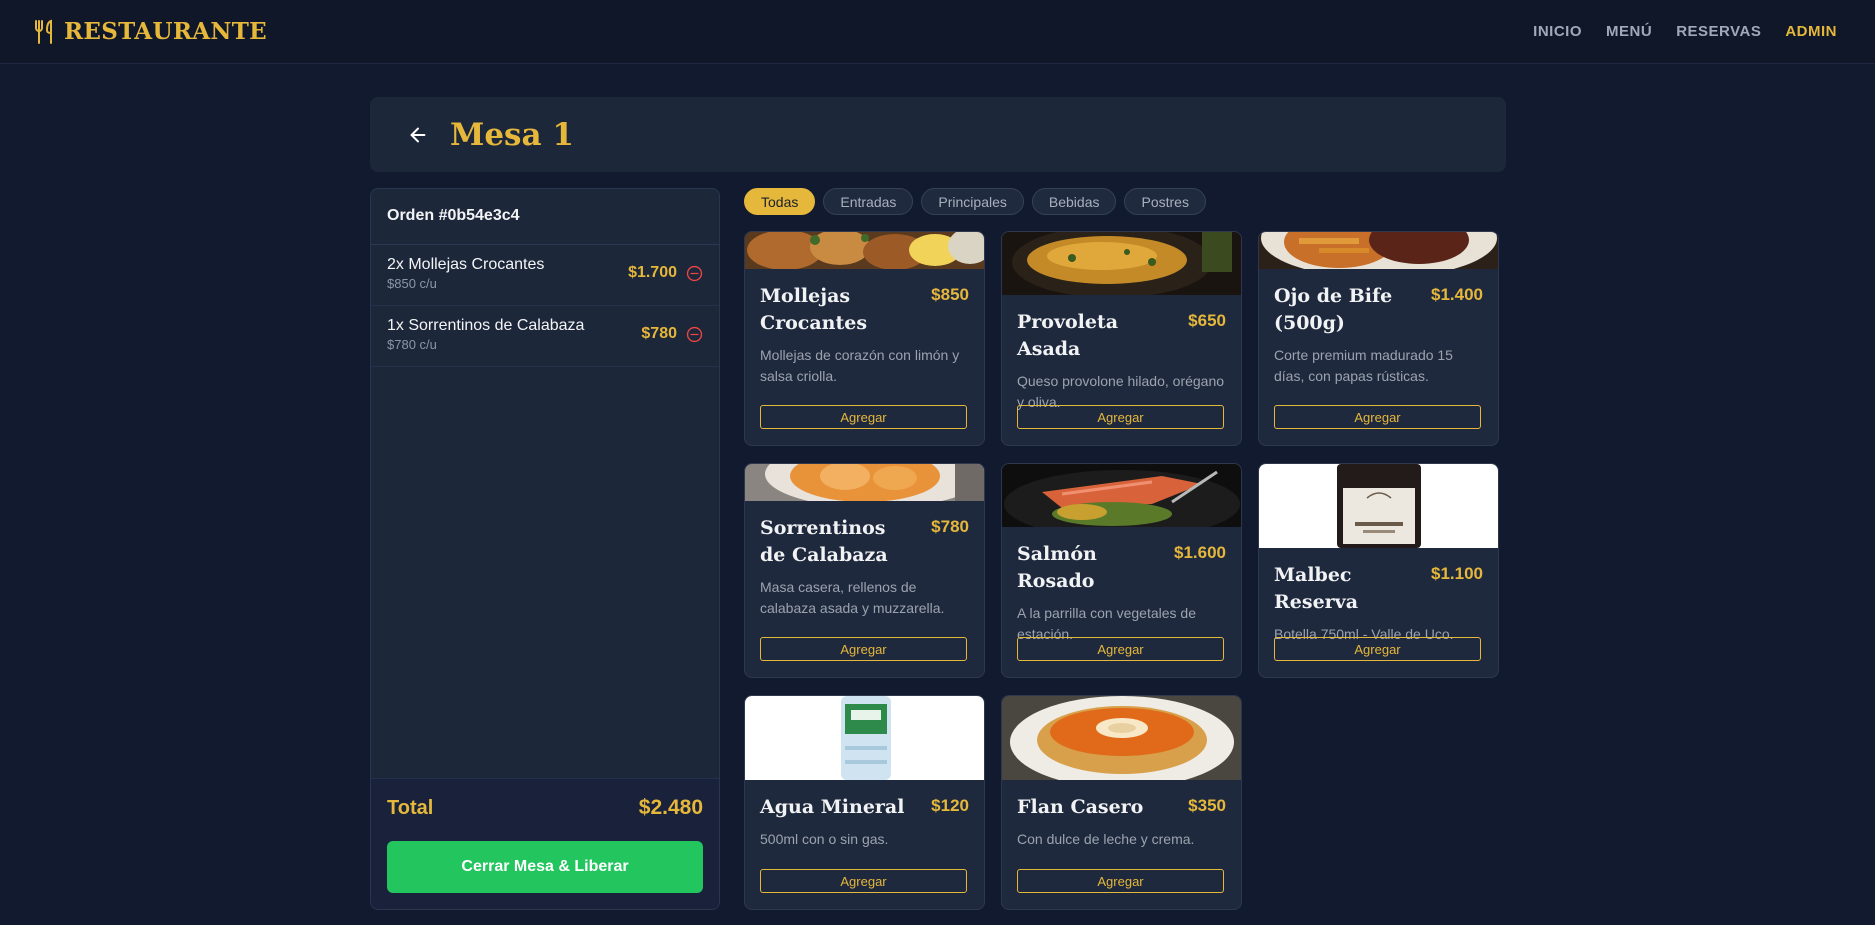 The width and height of the screenshot is (1875, 925). I want to click on brand-logo: RESTAURANTE, so click(149, 31).